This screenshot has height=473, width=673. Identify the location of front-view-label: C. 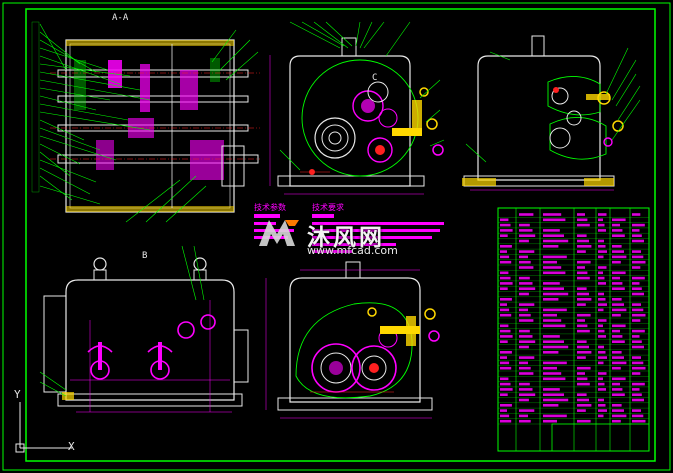
(375, 78).